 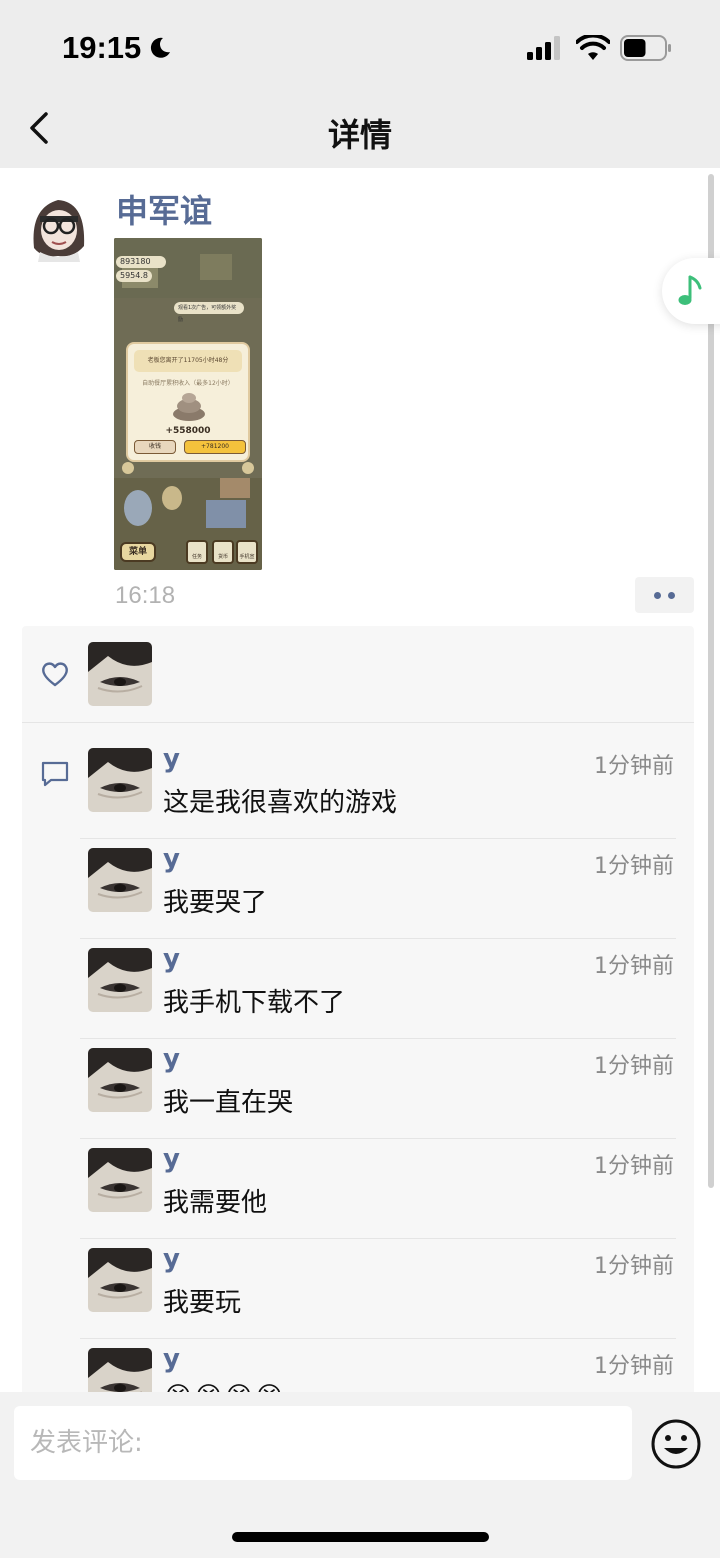 I want to click on likes-row, so click(x=358, y=674).